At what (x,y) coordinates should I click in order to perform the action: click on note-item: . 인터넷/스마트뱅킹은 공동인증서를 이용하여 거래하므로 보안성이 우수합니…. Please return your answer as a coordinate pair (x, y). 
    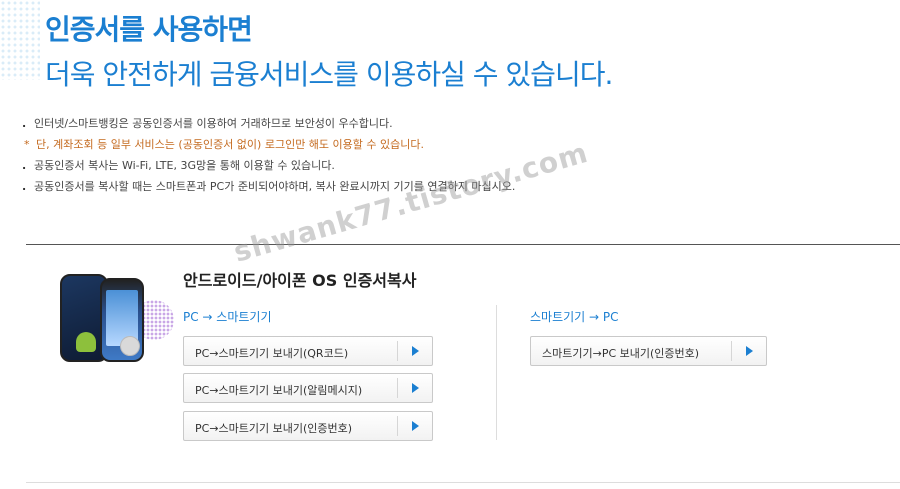
    Looking at the image, I should click on (268, 127).